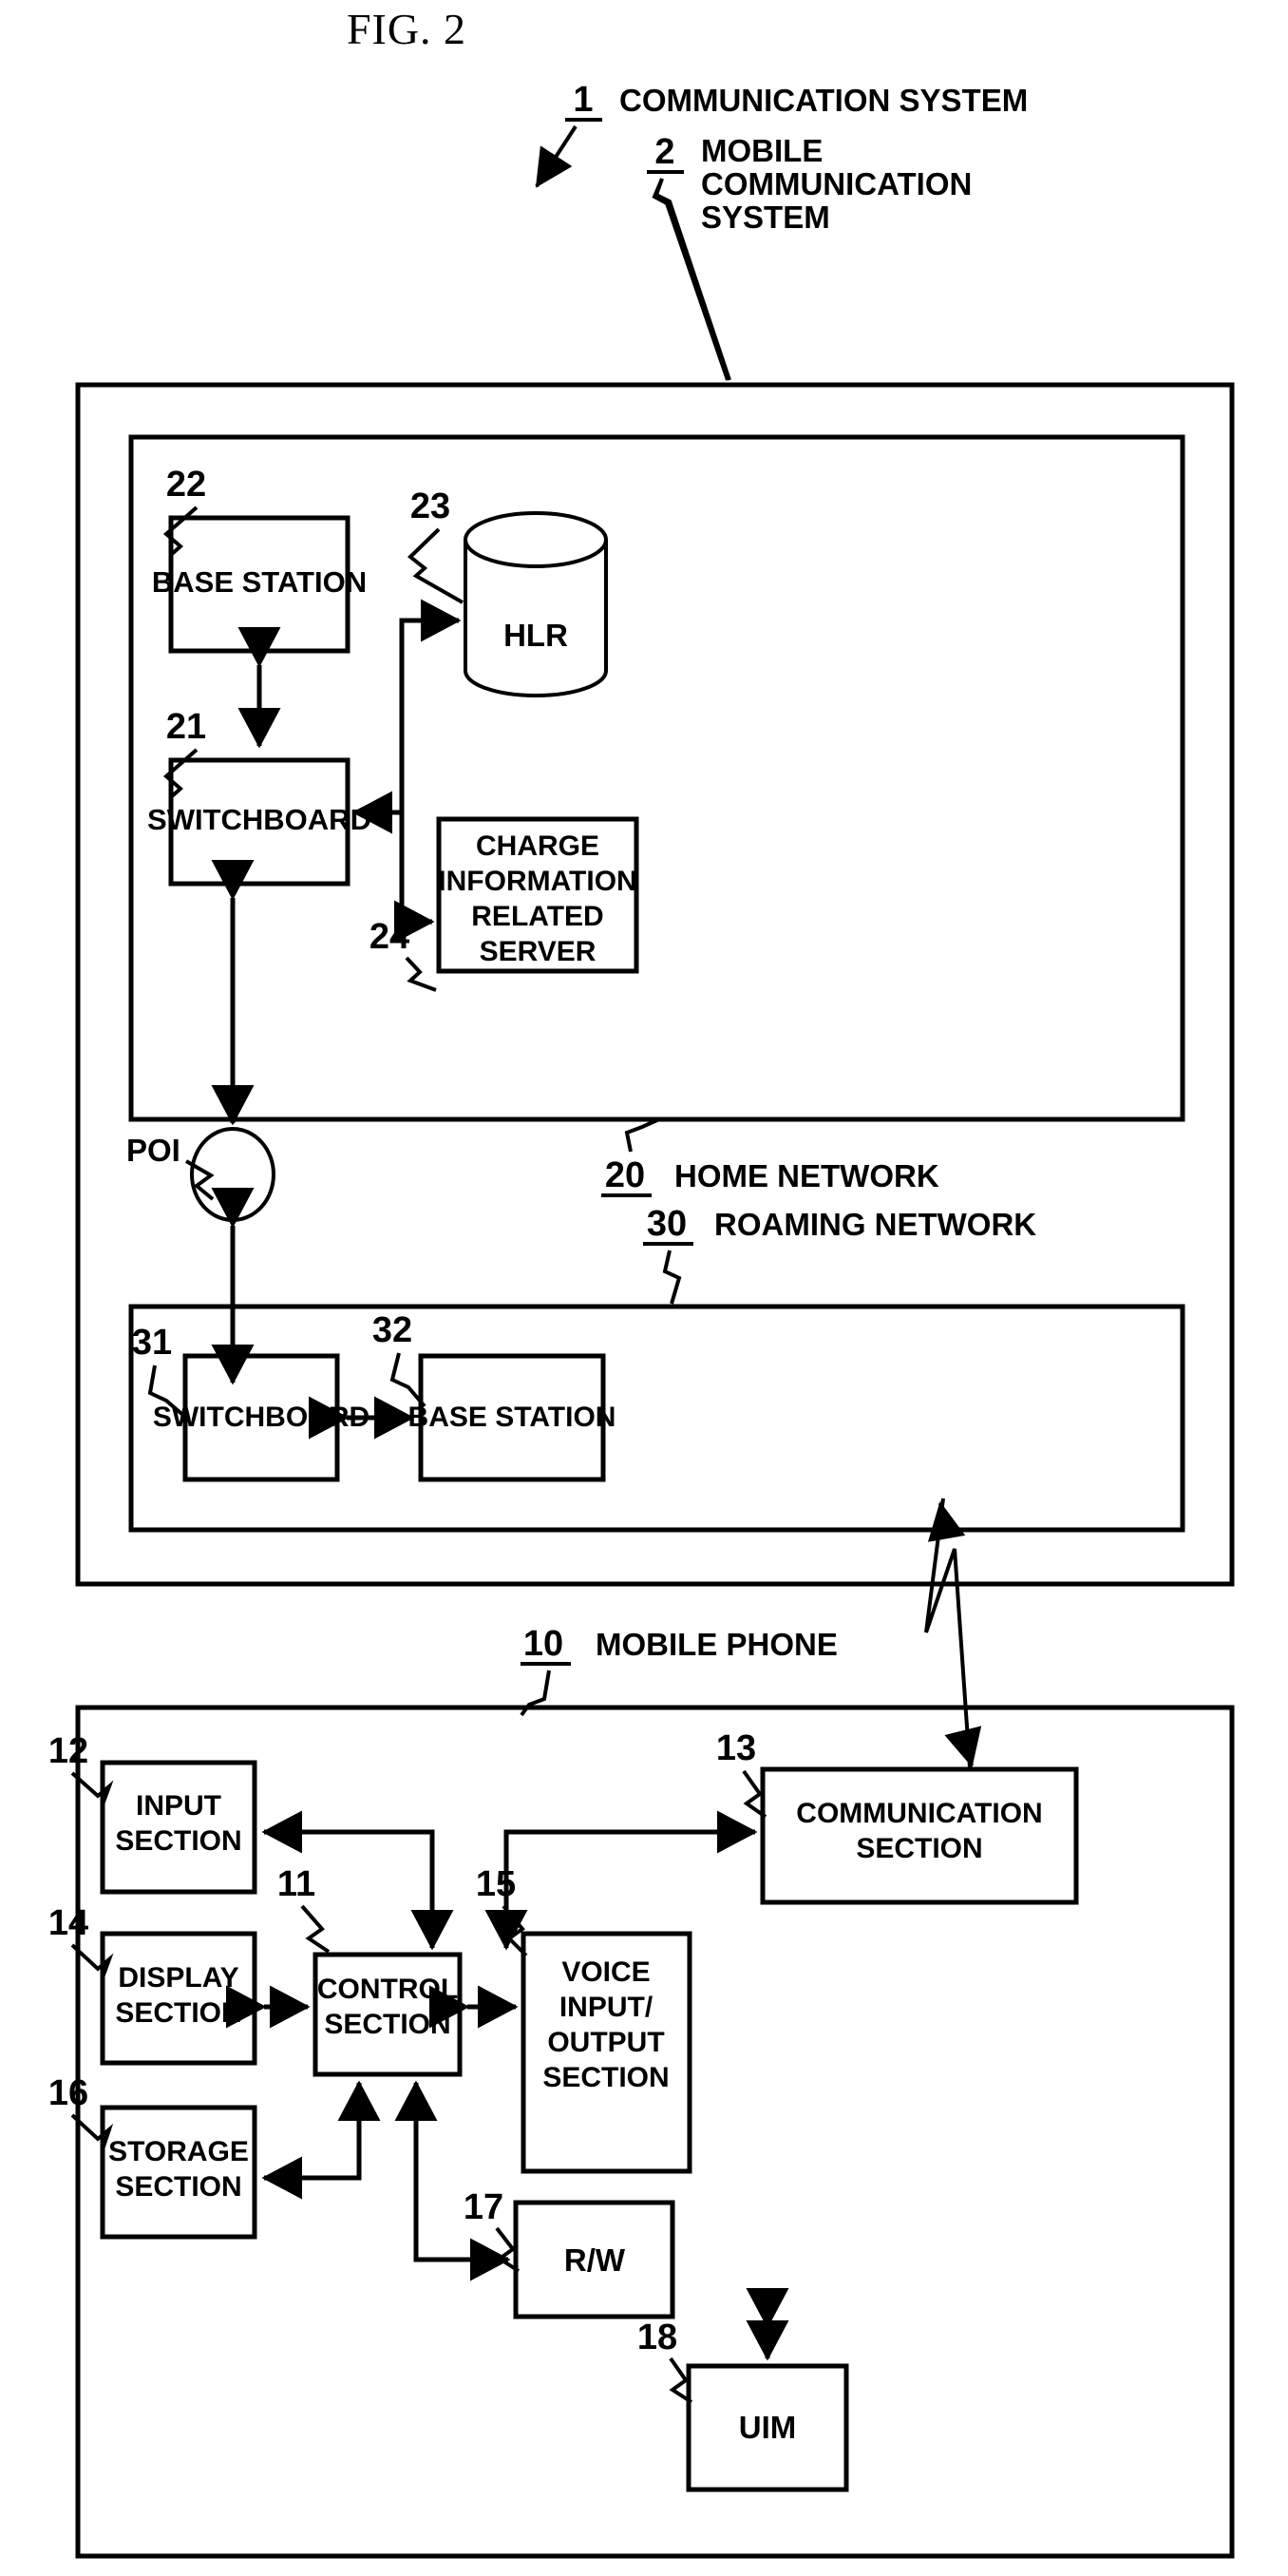  What do you see at coordinates (667, 1224) in the screenshot?
I see `ref-number-30: 30` at bounding box center [667, 1224].